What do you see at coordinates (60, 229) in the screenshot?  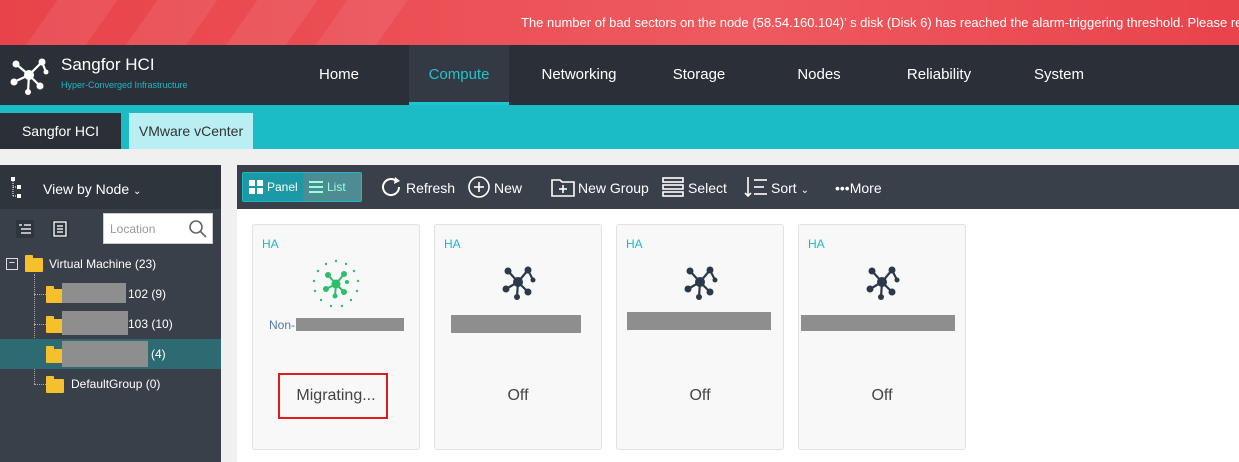 I see `collapse-all-icon` at bounding box center [60, 229].